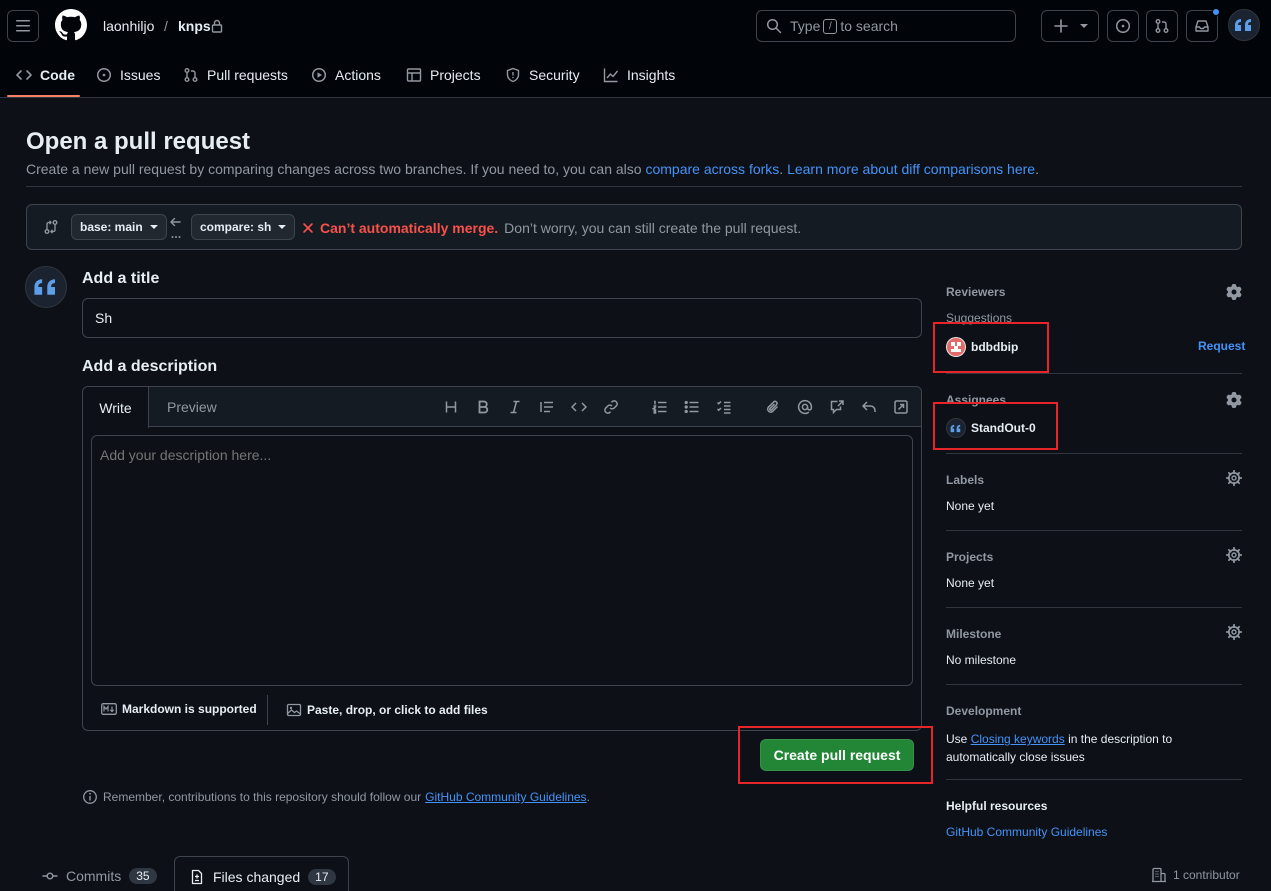 This screenshot has height=891, width=1271. Describe the element at coordinates (1206, 875) in the screenshot. I see `contributors-label: 1 contributor` at that location.